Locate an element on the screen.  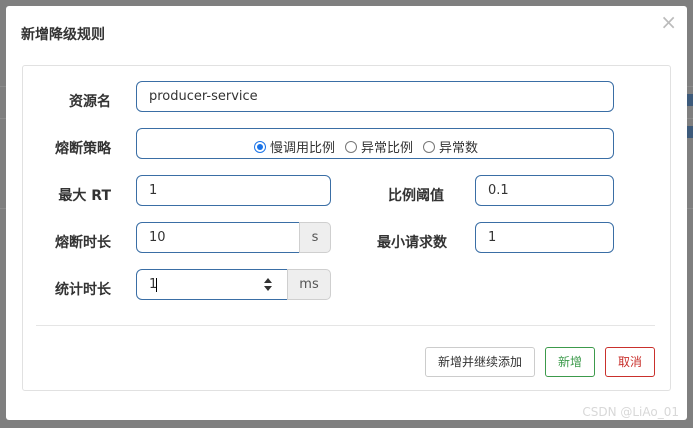
radio-checked-icon is located at coordinates (260, 146).